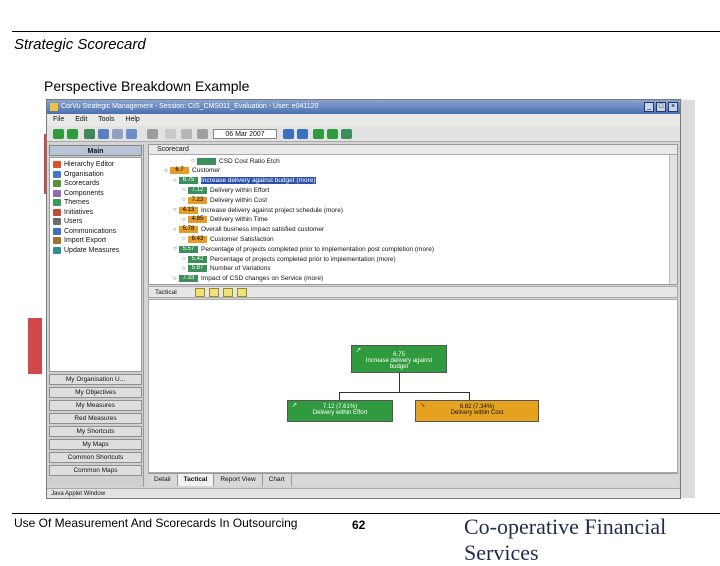 Image resolution: width=720 pixels, height=566 pixels. Describe the element at coordinates (399, 367) in the screenshot. I see `node-label: budget` at that location.